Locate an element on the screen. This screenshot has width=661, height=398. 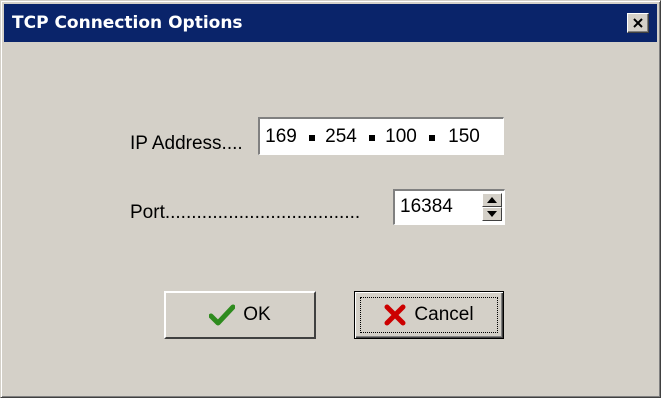
port-spinner-field: 16384 is located at coordinates (449, 207).